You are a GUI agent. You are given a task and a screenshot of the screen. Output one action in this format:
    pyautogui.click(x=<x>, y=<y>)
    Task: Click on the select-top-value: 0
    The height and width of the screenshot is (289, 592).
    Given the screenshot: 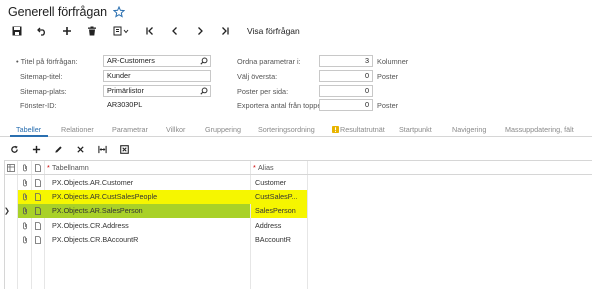 What is the action you would take?
    pyautogui.click(x=366, y=75)
    